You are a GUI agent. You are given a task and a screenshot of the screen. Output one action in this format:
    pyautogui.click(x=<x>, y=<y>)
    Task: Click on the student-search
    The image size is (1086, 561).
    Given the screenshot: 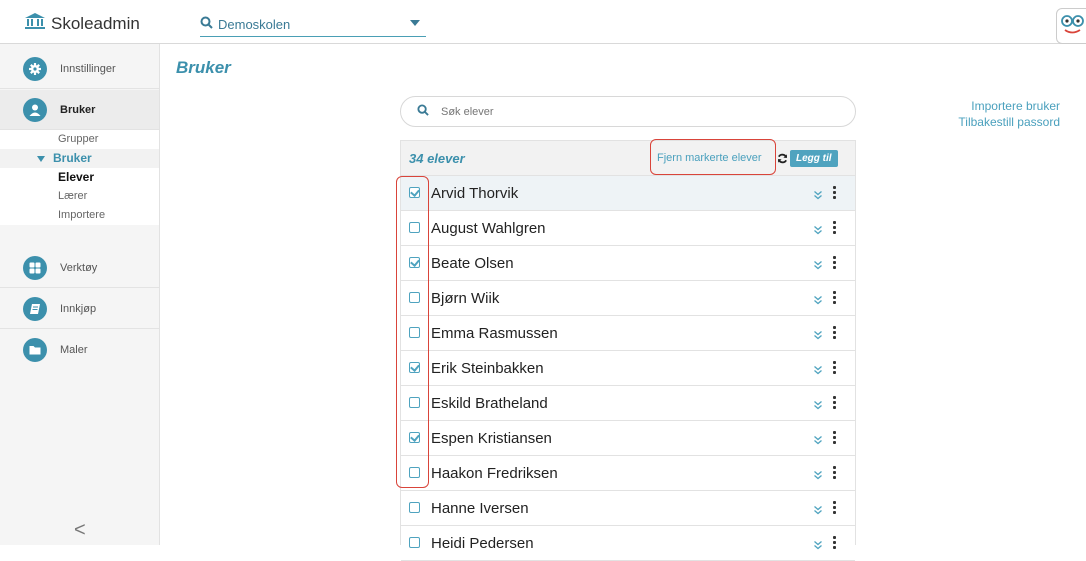 What is the action you would take?
    pyautogui.click(x=628, y=111)
    